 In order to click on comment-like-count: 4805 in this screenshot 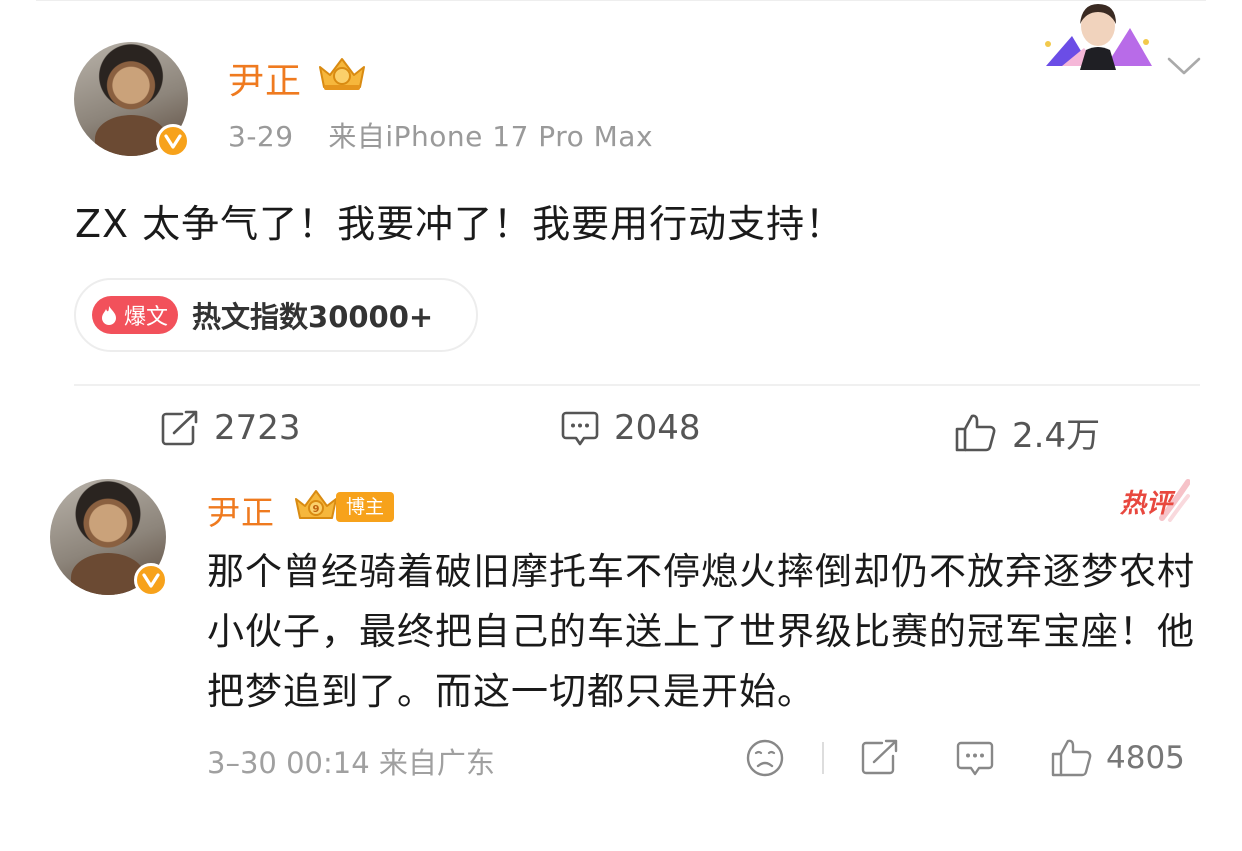, I will do `click(1145, 758)`.